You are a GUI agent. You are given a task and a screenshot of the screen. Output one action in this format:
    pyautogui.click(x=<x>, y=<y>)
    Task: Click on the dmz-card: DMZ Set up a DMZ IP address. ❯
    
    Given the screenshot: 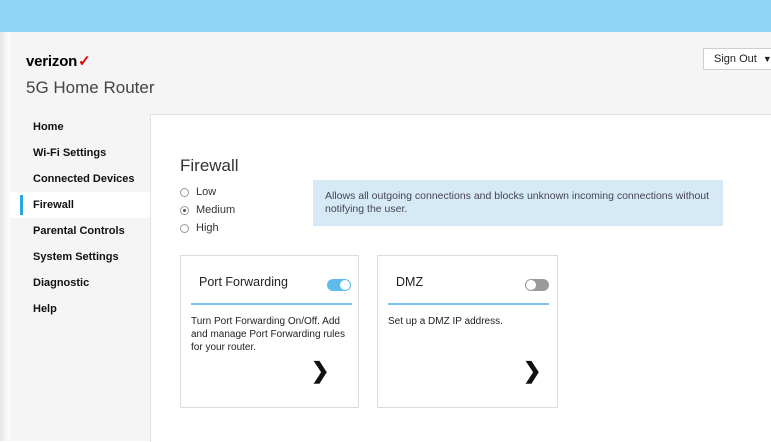 What is the action you would take?
    pyautogui.click(x=467, y=331)
    